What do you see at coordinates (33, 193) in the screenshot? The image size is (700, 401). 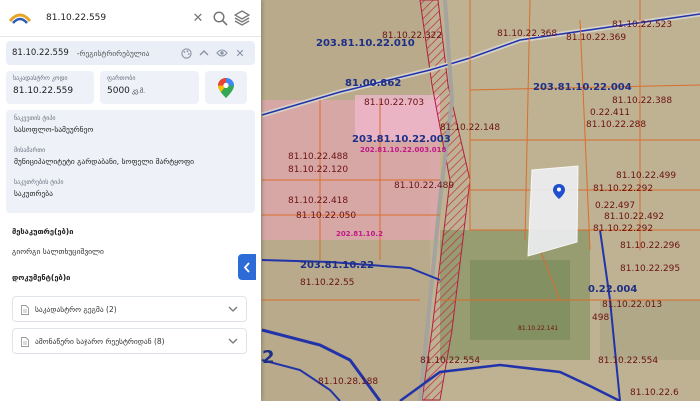 I see `ownership-value: საკუთრება` at bounding box center [33, 193].